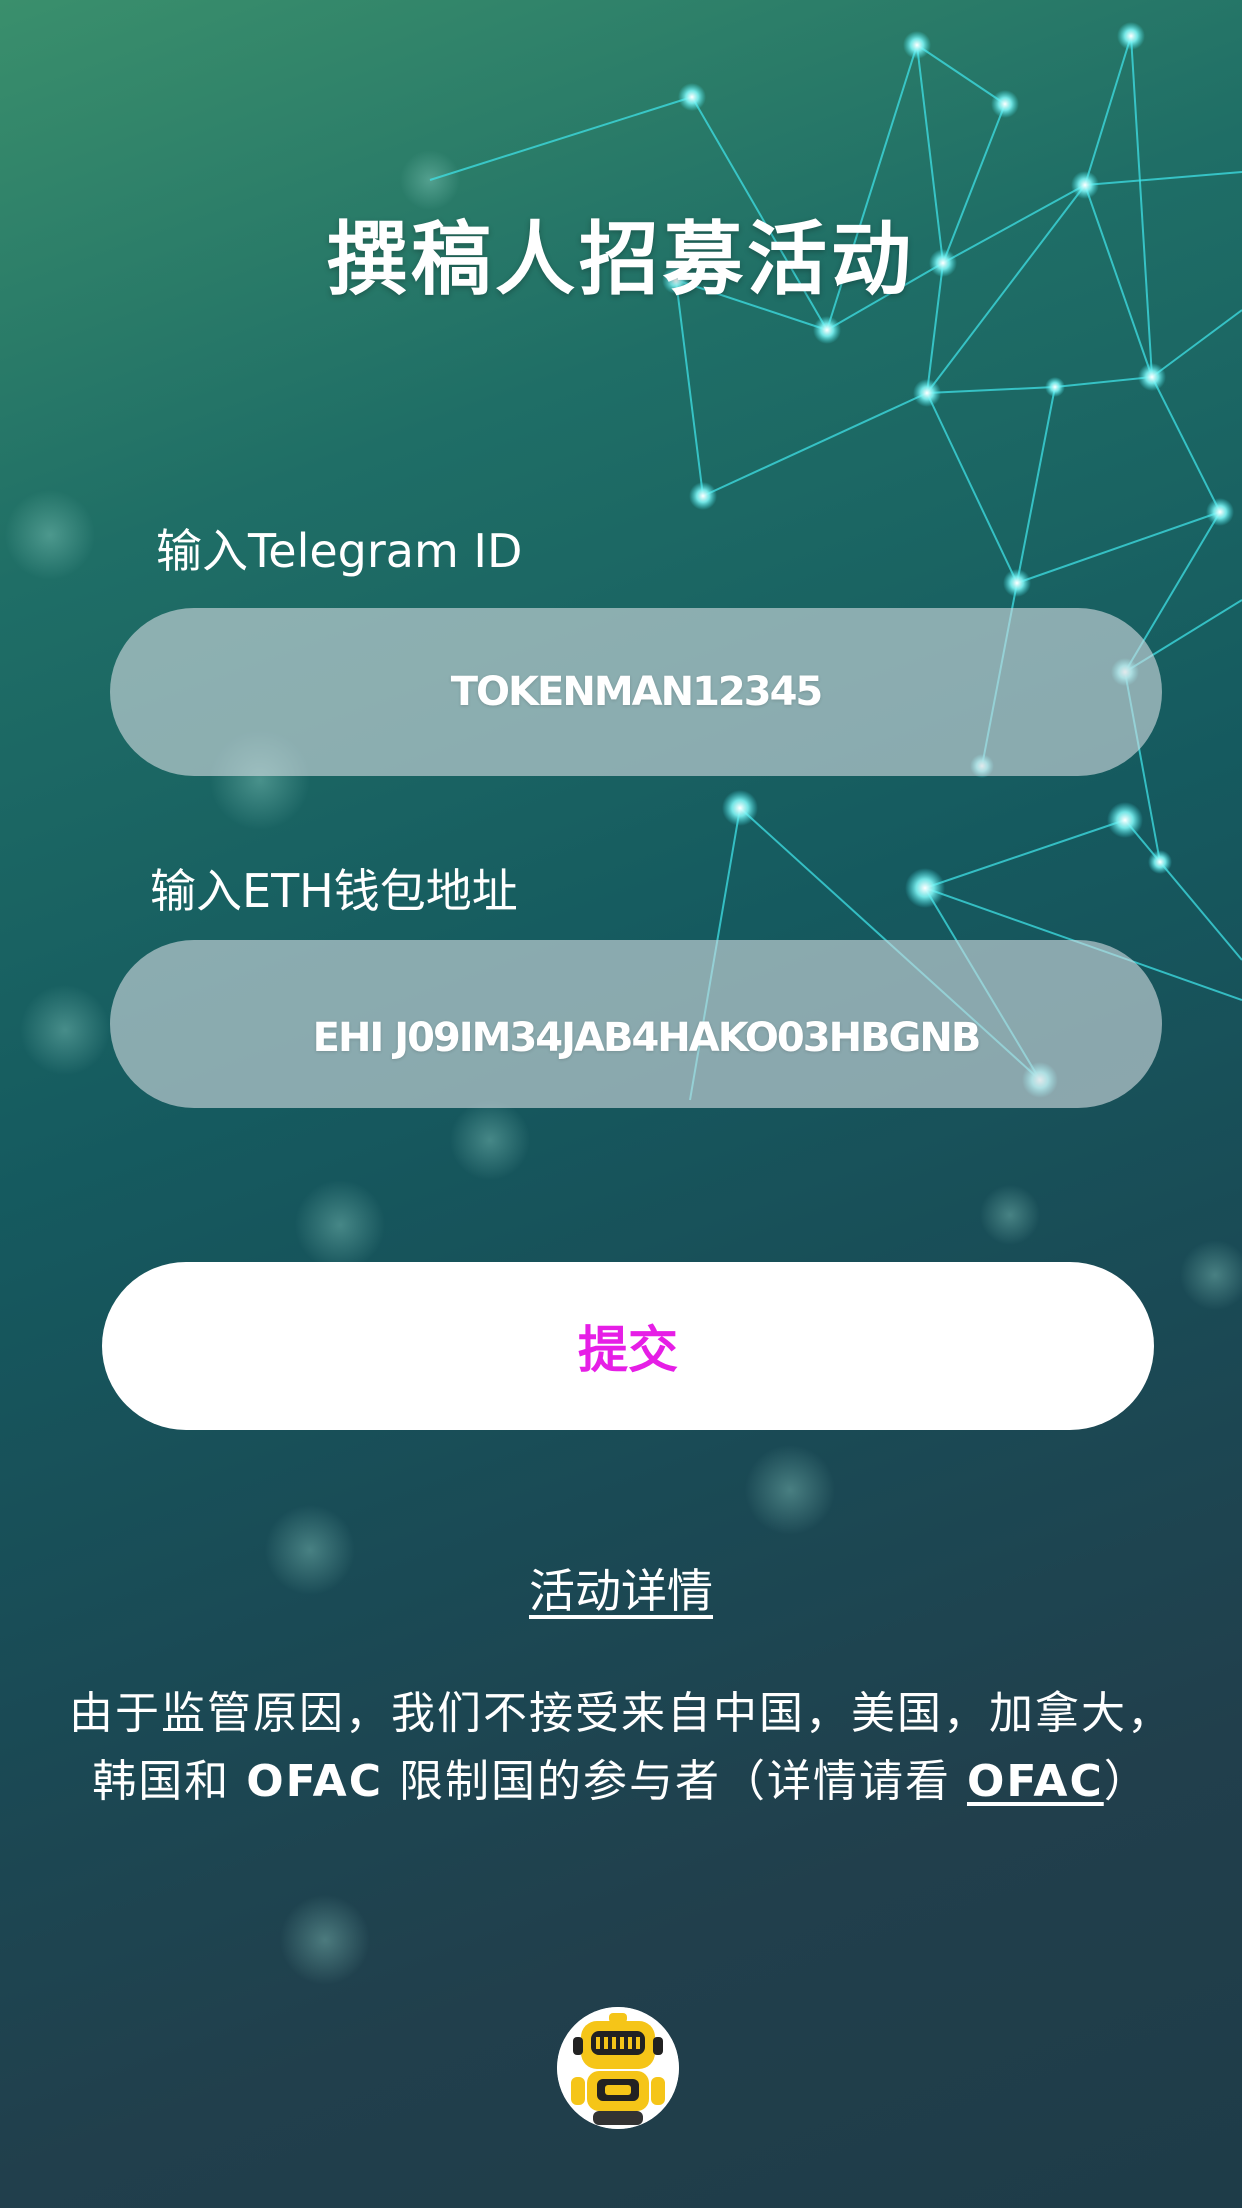 This screenshot has width=1242, height=2208. What do you see at coordinates (675, 1781) in the screenshot?
I see `notice-line-2b: 限制国的参与者（详情请看` at bounding box center [675, 1781].